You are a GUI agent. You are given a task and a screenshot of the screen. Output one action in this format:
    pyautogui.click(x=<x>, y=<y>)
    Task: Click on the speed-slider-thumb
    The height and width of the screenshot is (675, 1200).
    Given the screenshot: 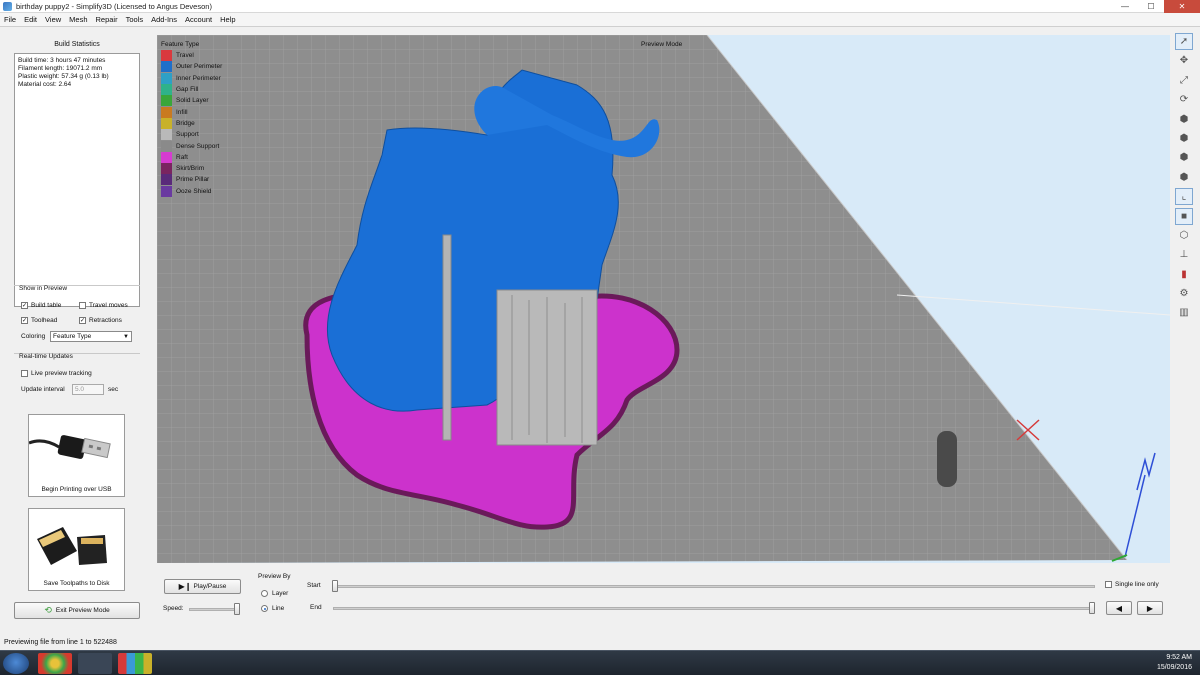 What is the action you would take?
    pyautogui.click(x=237, y=609)
    